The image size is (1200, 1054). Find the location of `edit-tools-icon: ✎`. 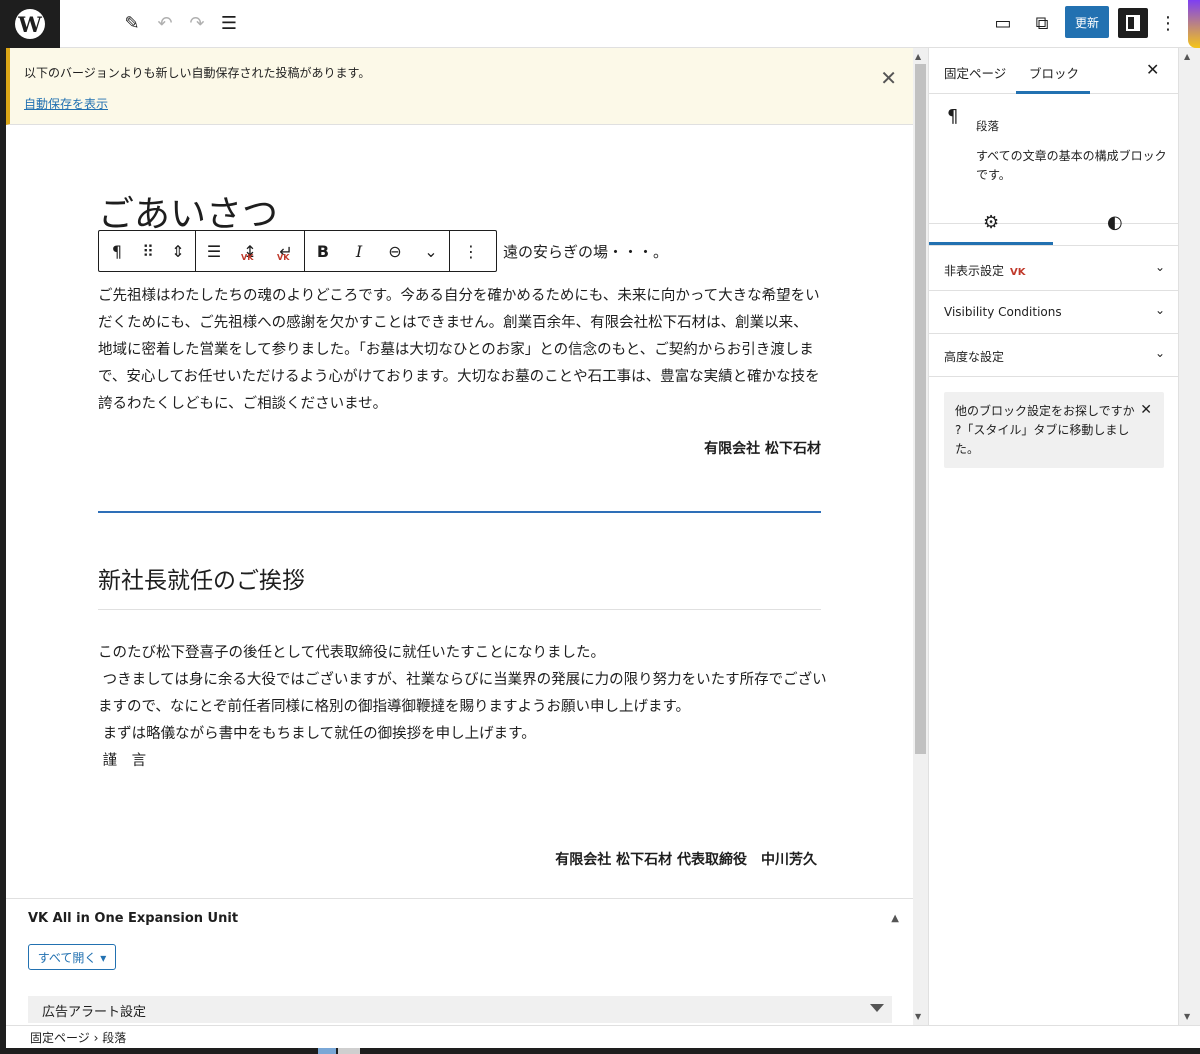

edit-tools-icon: ✎ is located at coordinates (132, 23).